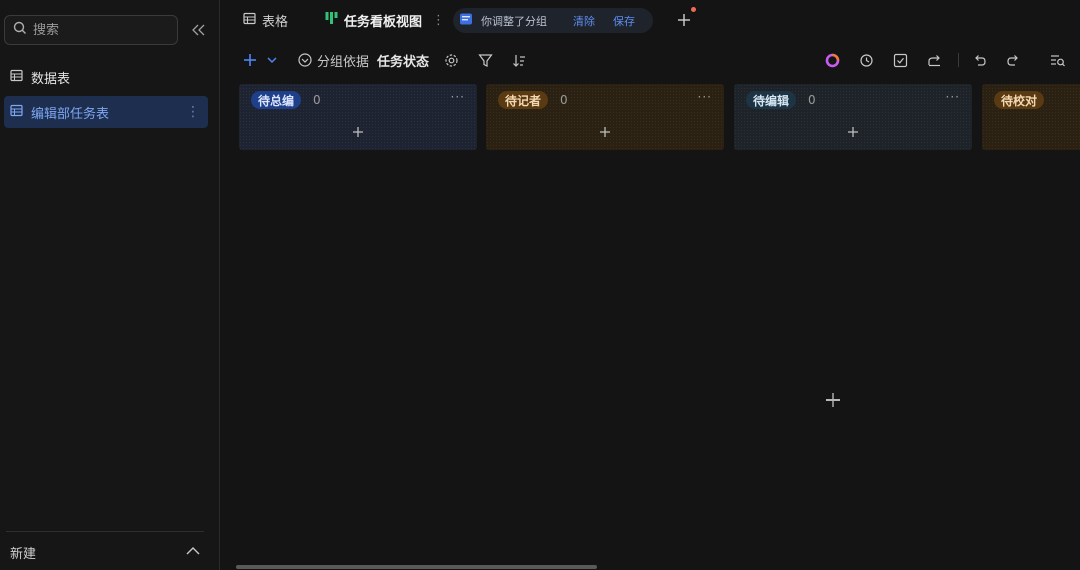 The width and height of the screenshot is (1080, 570). Describe the element at coordinates (605, 117) in the screenshot. I see `kanban-column: 待记者 0 ···` at that location.